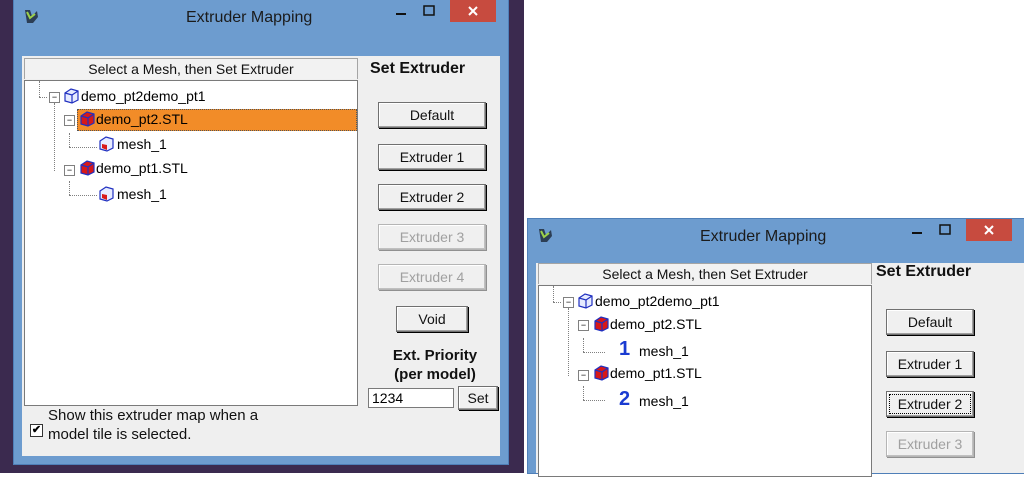  I want to click on ext-priority-line-1: Ext. Priority, so click(435, 355).